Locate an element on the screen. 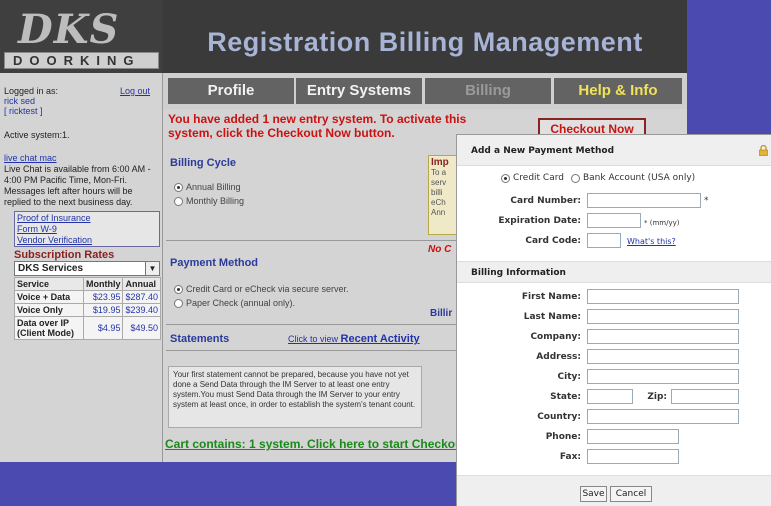 The height and width of the screenshot is (506, 771). card-number-required: * is located at coordinates (706, 201).